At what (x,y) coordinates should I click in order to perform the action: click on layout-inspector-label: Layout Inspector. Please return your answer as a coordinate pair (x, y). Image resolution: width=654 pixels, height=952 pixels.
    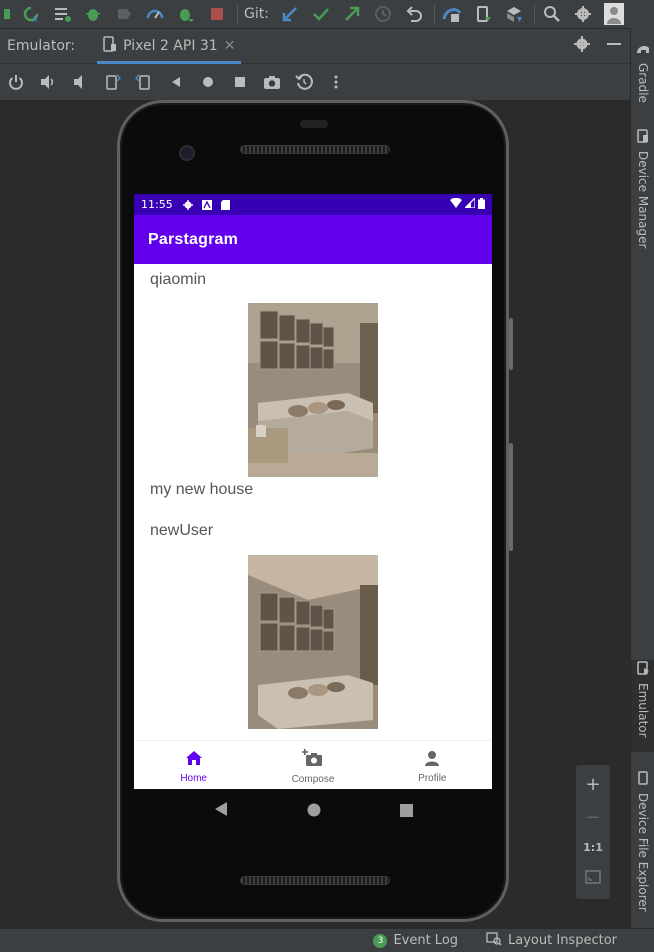
    Looking at the image, I should click on (562, 940).